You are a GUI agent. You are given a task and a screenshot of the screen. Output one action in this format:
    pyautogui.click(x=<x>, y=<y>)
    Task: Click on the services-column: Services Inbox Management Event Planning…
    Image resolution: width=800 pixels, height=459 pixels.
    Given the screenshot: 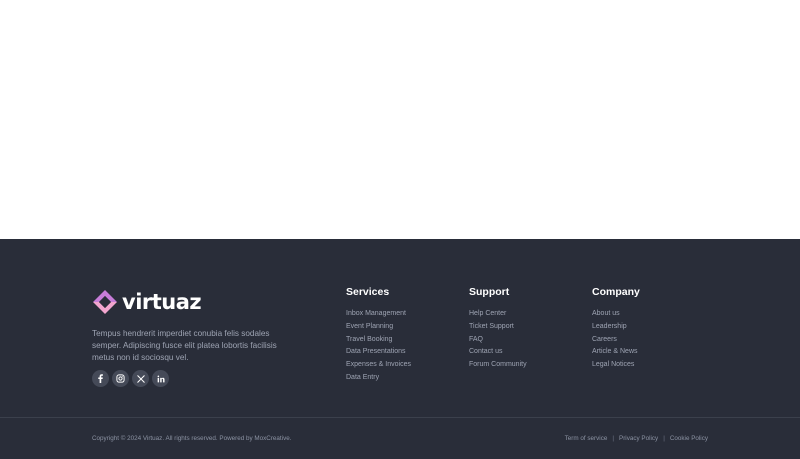 What is the action you would take?
    pyautogui.click(x=378, y=335)
    